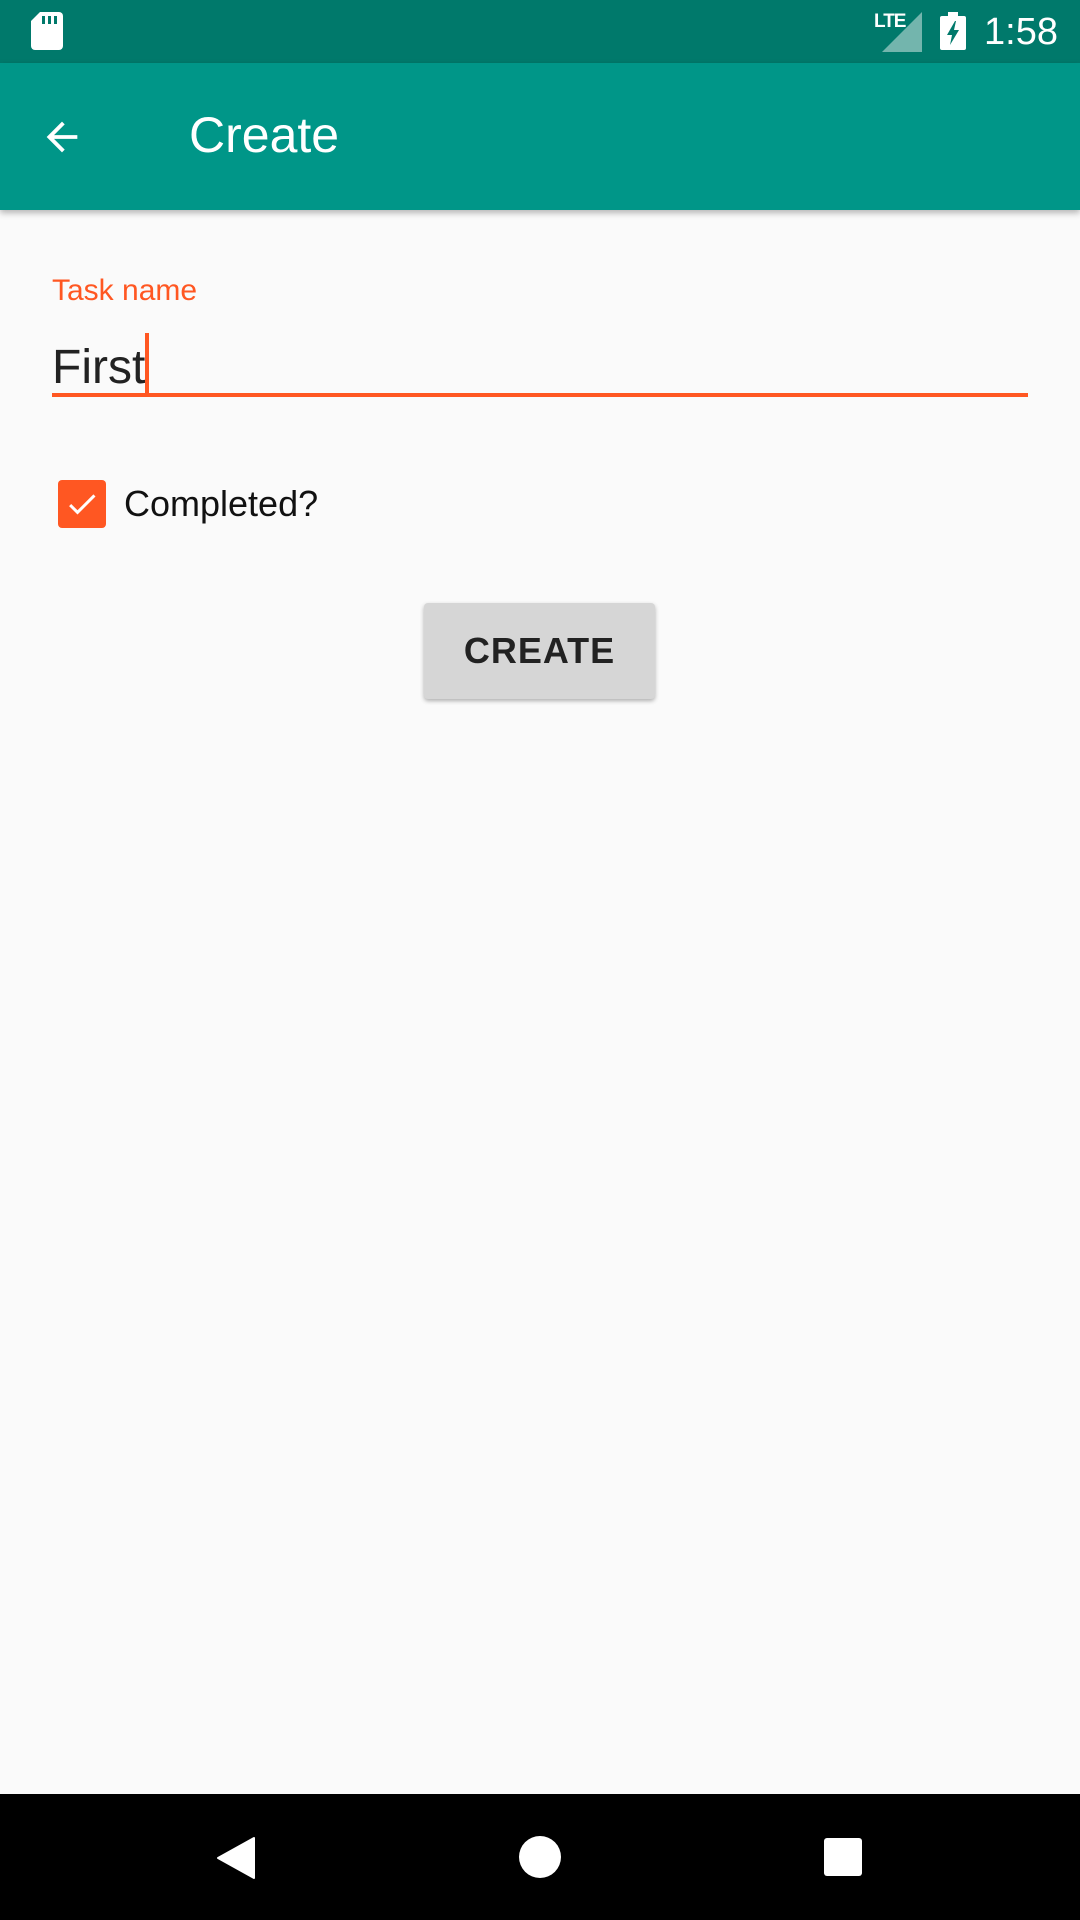  What do you see at coordinates (125, 290) in the screenshot?
I see `task-name-label: Task name` at bounding box center [125, 290].